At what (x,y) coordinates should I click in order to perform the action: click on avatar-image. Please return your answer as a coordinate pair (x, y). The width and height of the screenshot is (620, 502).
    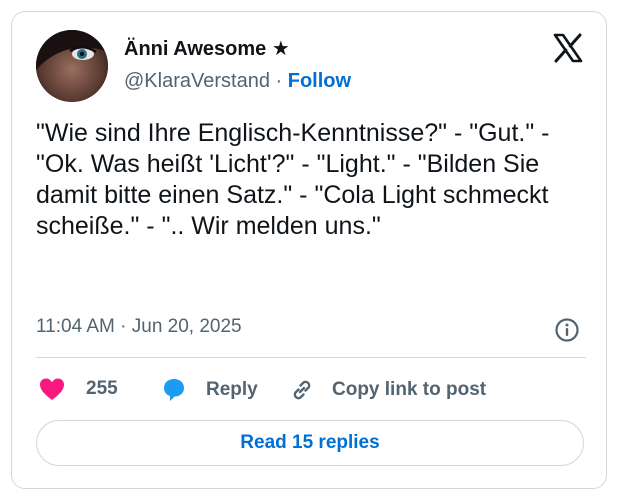
    Looking at the image, I should click on (72, 66).